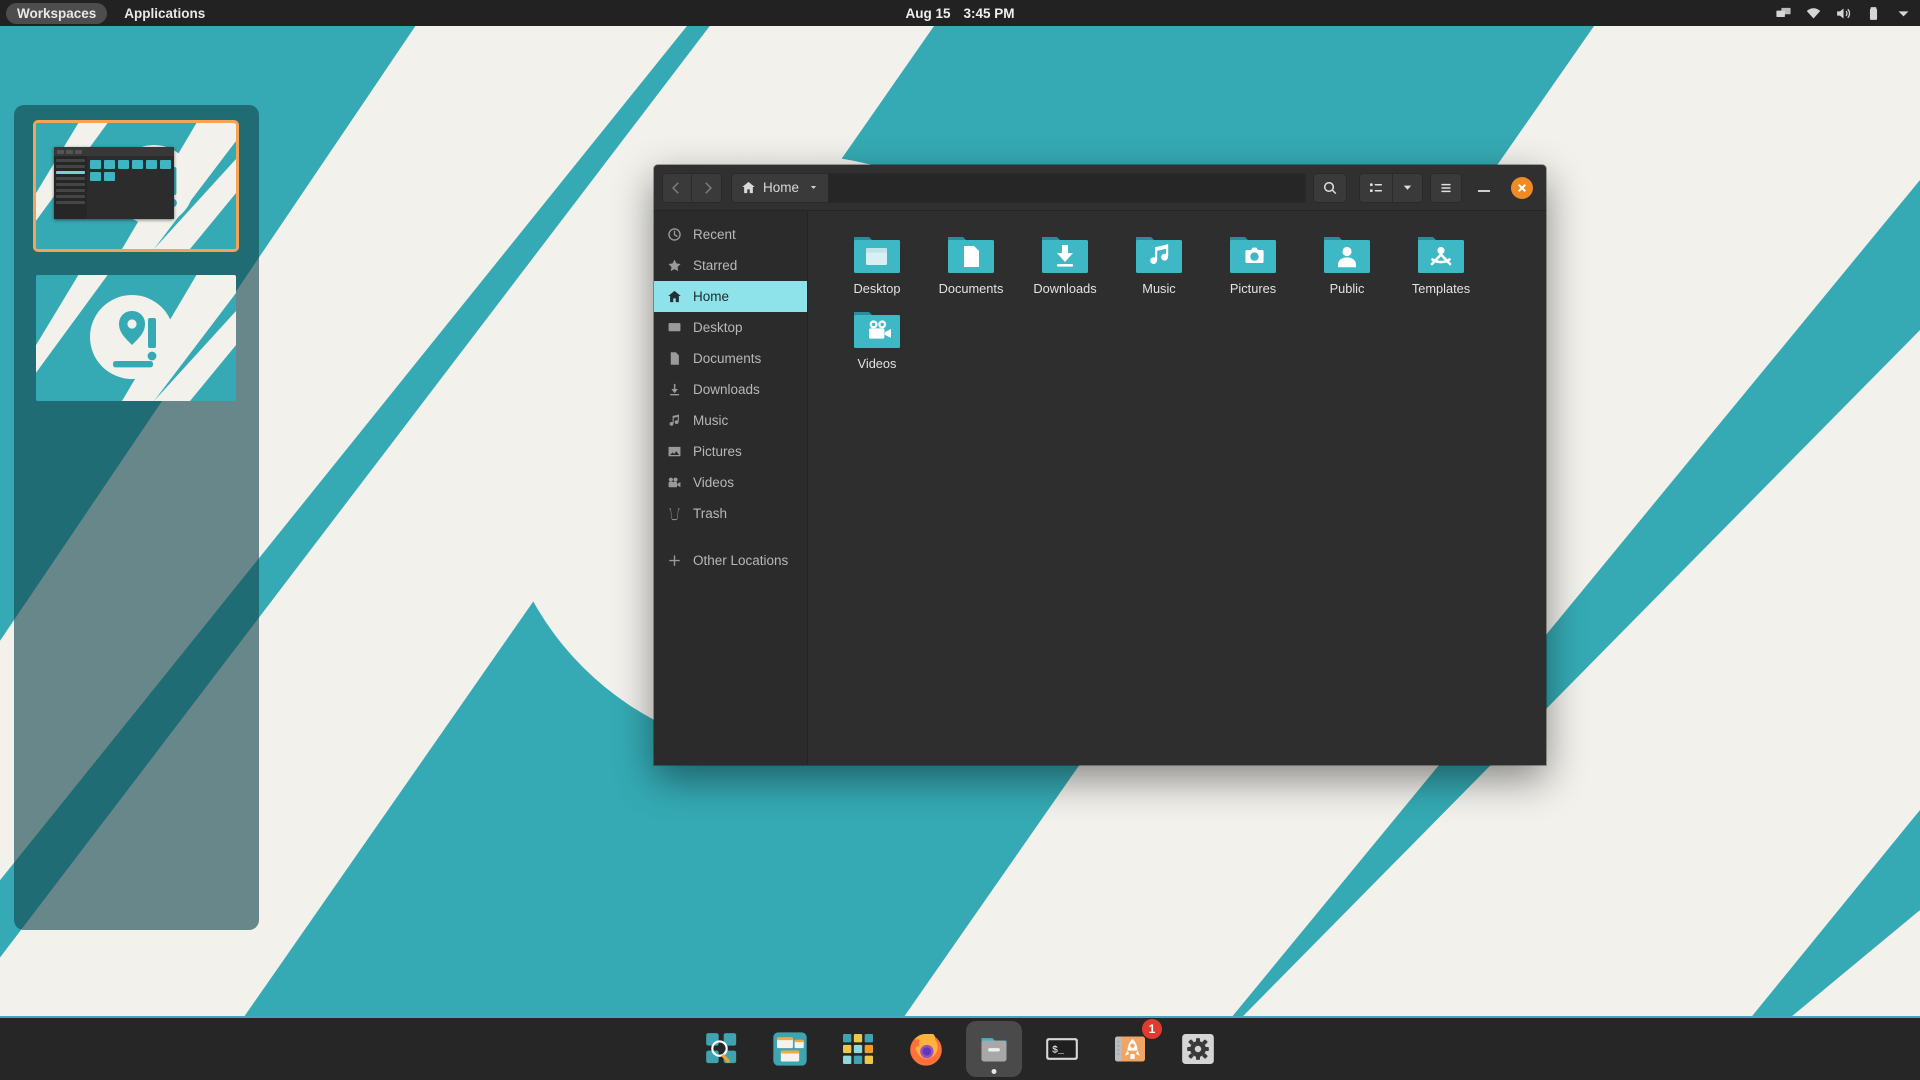  Describe the element at coordinates (730, 389) in the screenshot. I see `sidebar-item-downloads: Downloads` at that location.